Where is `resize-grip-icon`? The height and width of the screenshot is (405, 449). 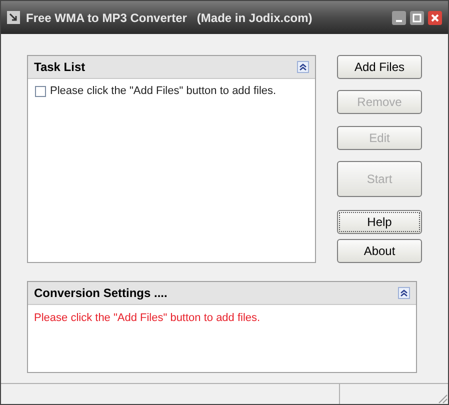 resize-grip-icon is located at coordinates (442, 398).